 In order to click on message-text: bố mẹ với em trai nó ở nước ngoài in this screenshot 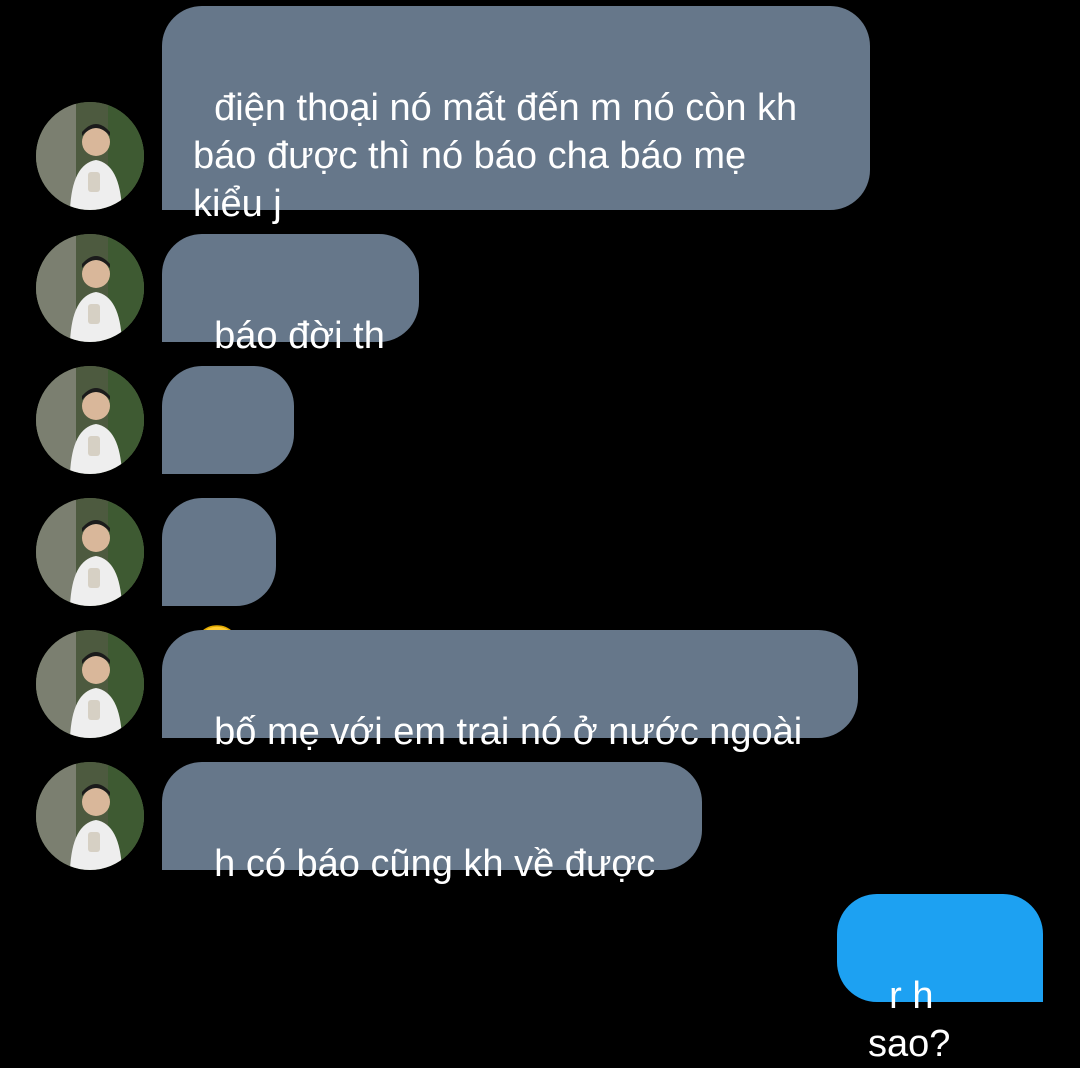, I will do `click(508, 732)`.